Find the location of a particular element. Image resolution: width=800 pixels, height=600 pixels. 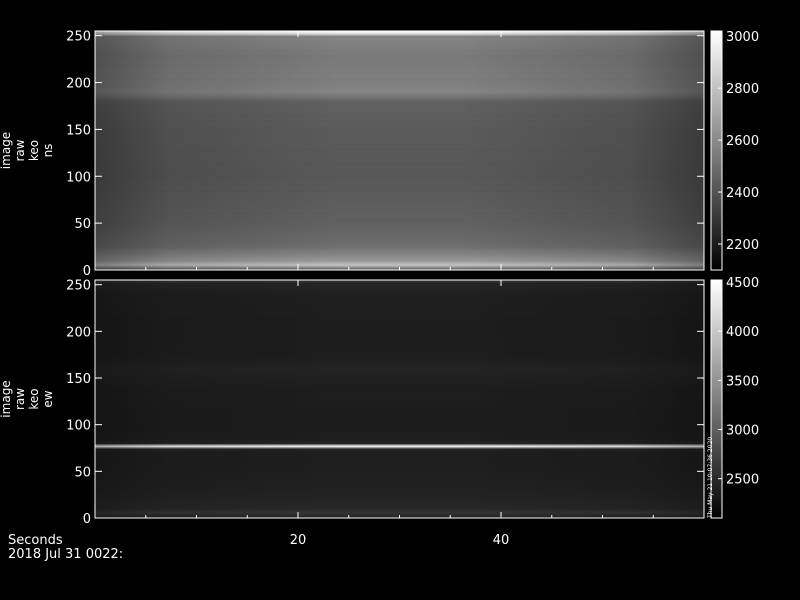

colorbar-tick-label: 3500 is located at coordinates (742, 381).